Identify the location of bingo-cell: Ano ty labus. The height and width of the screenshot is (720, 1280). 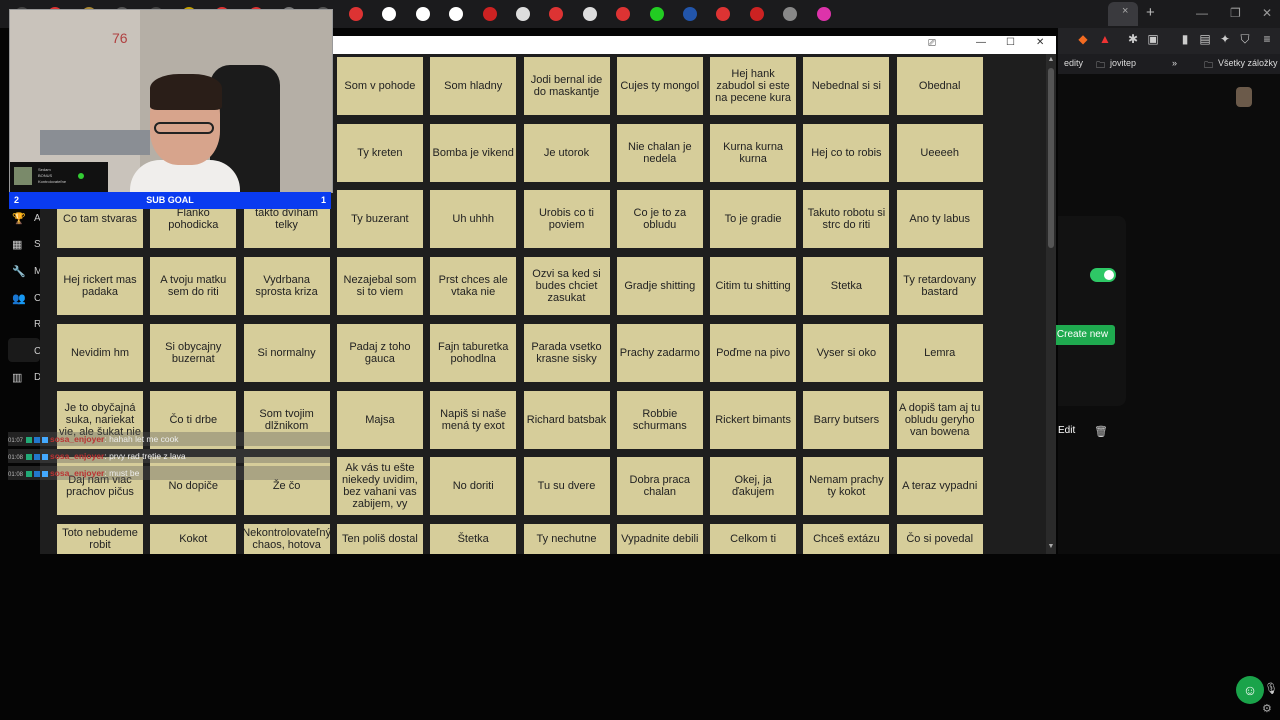
(939, 219).